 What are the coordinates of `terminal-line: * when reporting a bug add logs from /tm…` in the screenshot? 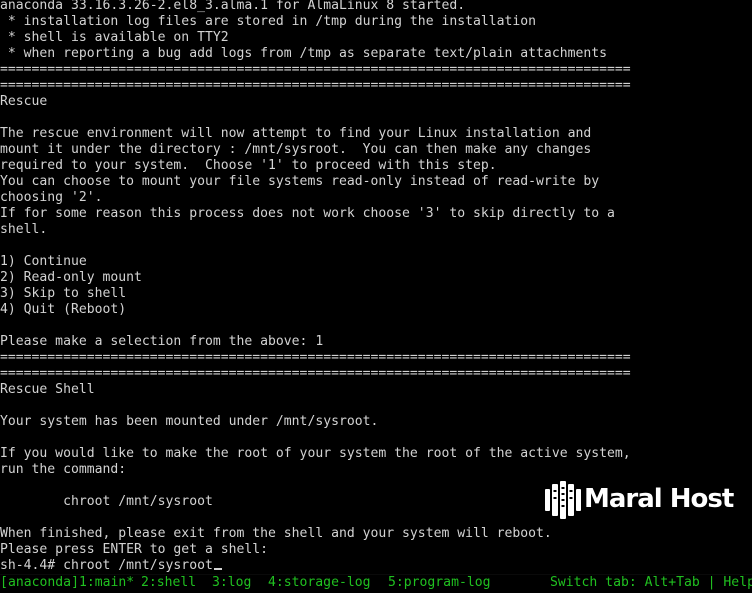 It's located at (303, 54).